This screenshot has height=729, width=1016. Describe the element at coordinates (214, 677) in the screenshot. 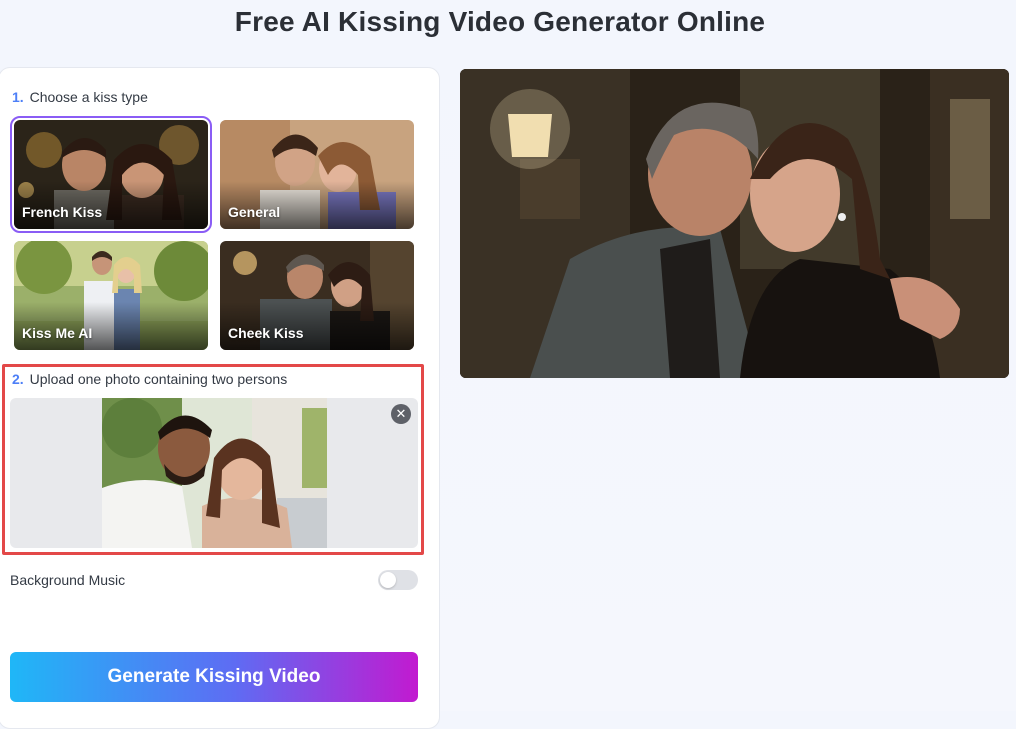

I see `generate-video-button: Generate Kissing Video` at that location.